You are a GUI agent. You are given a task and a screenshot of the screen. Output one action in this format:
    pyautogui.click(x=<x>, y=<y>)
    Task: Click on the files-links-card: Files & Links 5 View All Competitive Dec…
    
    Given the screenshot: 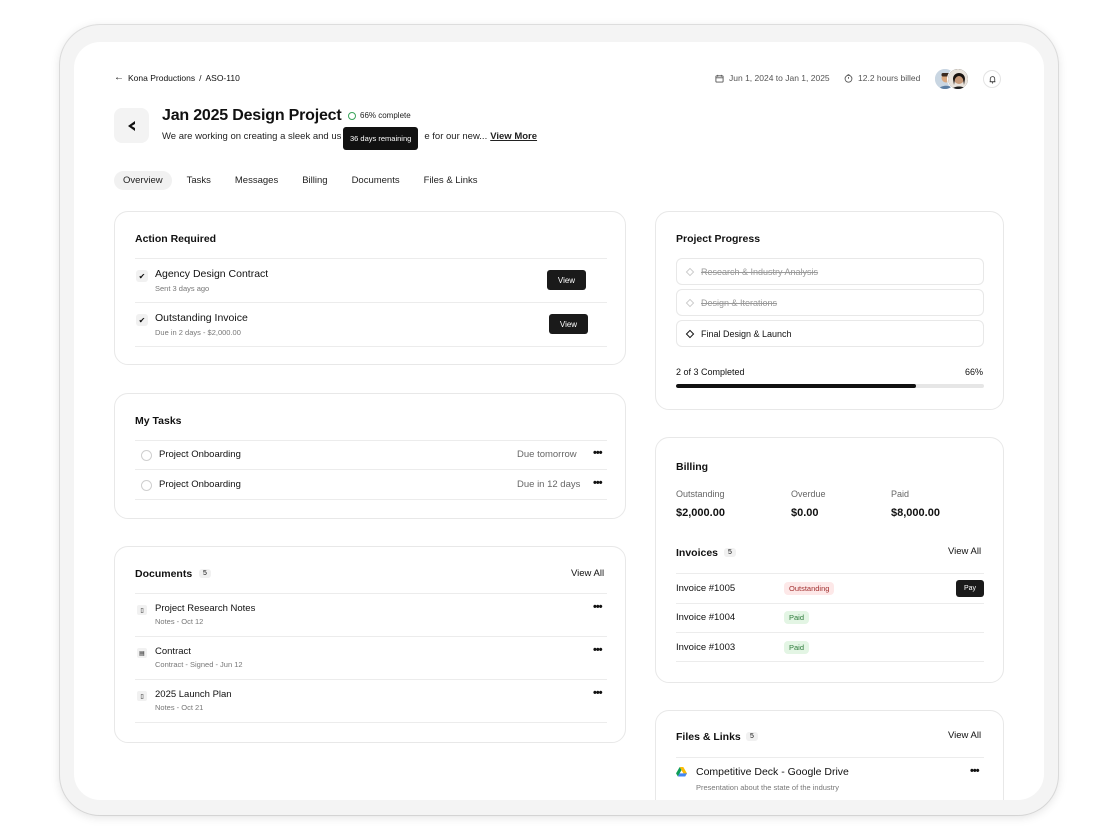 What is the action you would take?
    pyautogui.click(x=829, y=755)
    